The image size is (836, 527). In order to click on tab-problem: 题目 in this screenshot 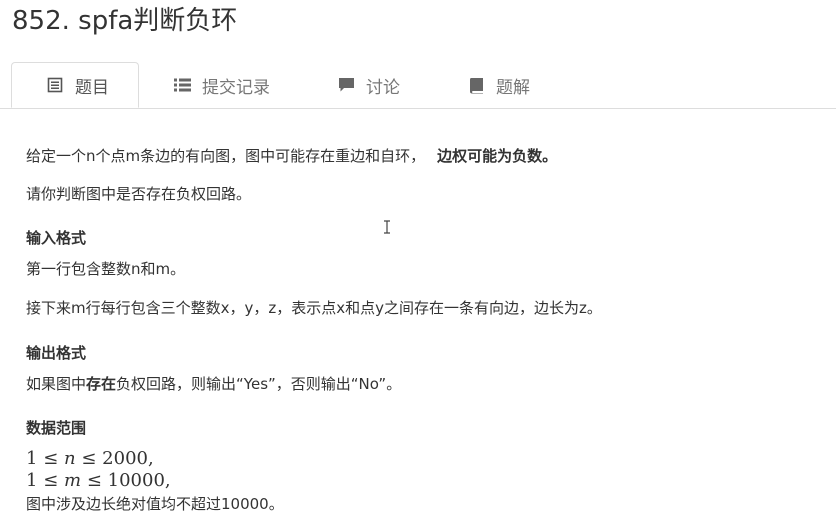, I will do `click(75, 85)`.